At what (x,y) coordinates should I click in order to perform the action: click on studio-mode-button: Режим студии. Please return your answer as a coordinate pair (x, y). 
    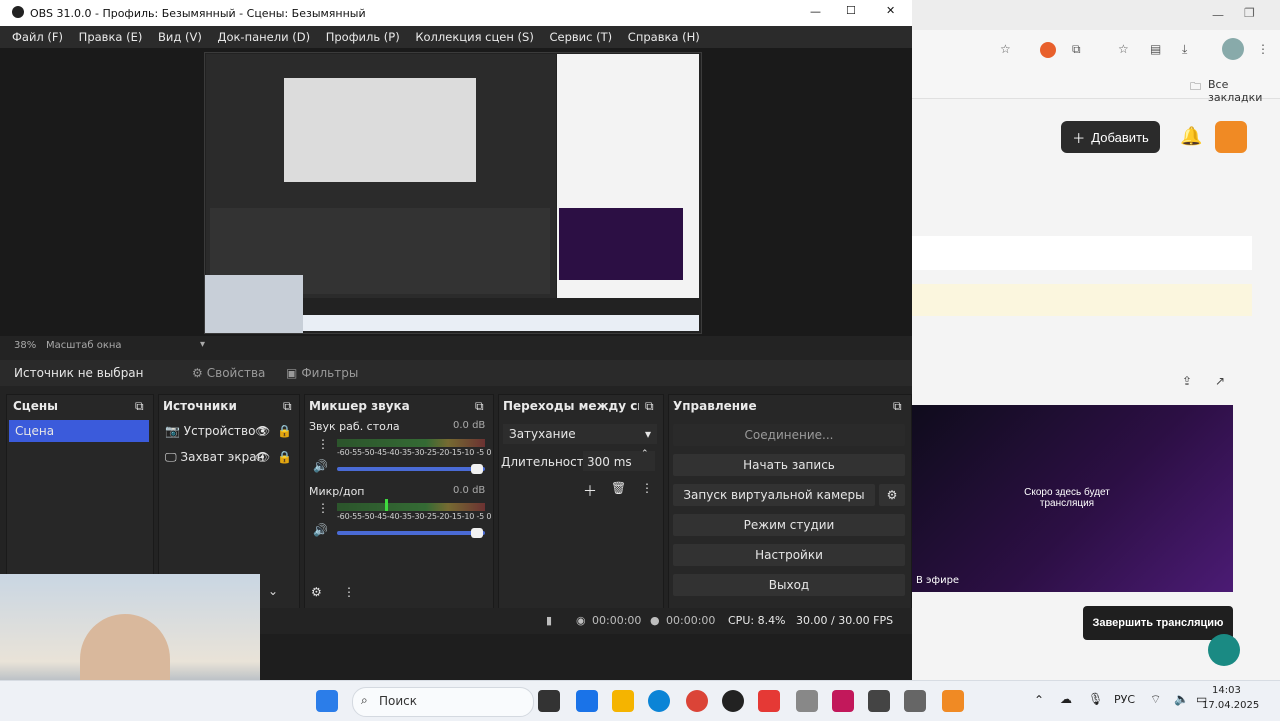
    Looking at the image, I should click on (789, 525).